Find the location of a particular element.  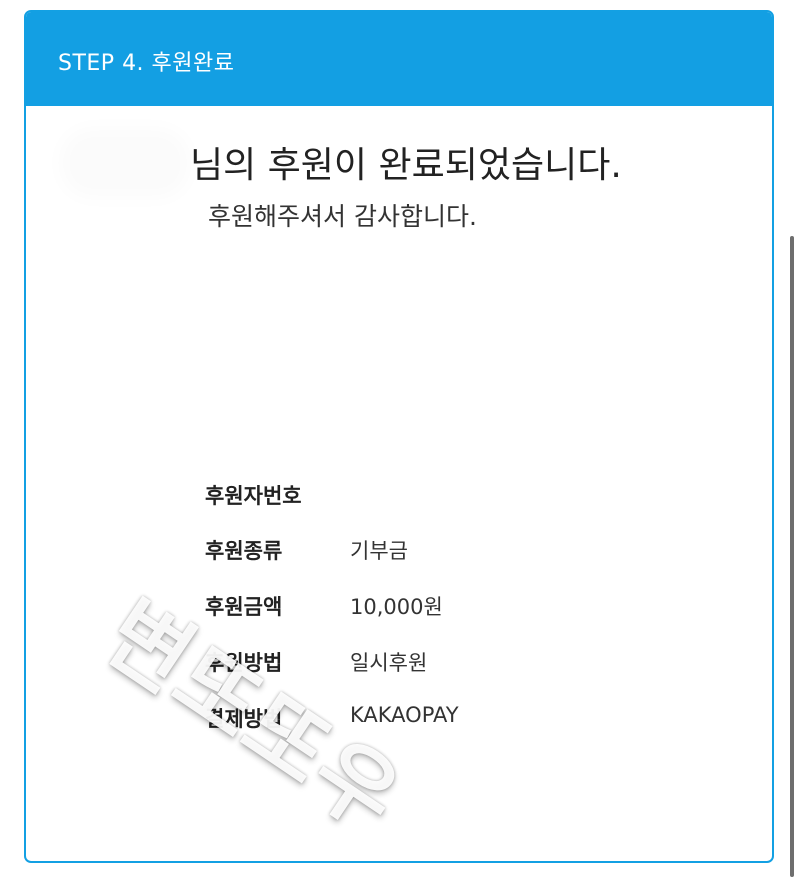

donation-method-value: 일시후원 is located at coordinates (389, 663).